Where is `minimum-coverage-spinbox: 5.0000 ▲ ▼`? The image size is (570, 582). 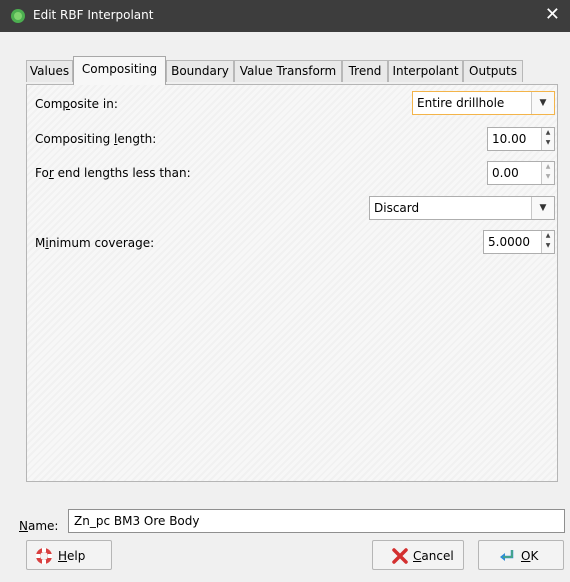
minimum-coverage-spinbox: 5.0000 ▲ ▼ is located at coordinates (519, 242).